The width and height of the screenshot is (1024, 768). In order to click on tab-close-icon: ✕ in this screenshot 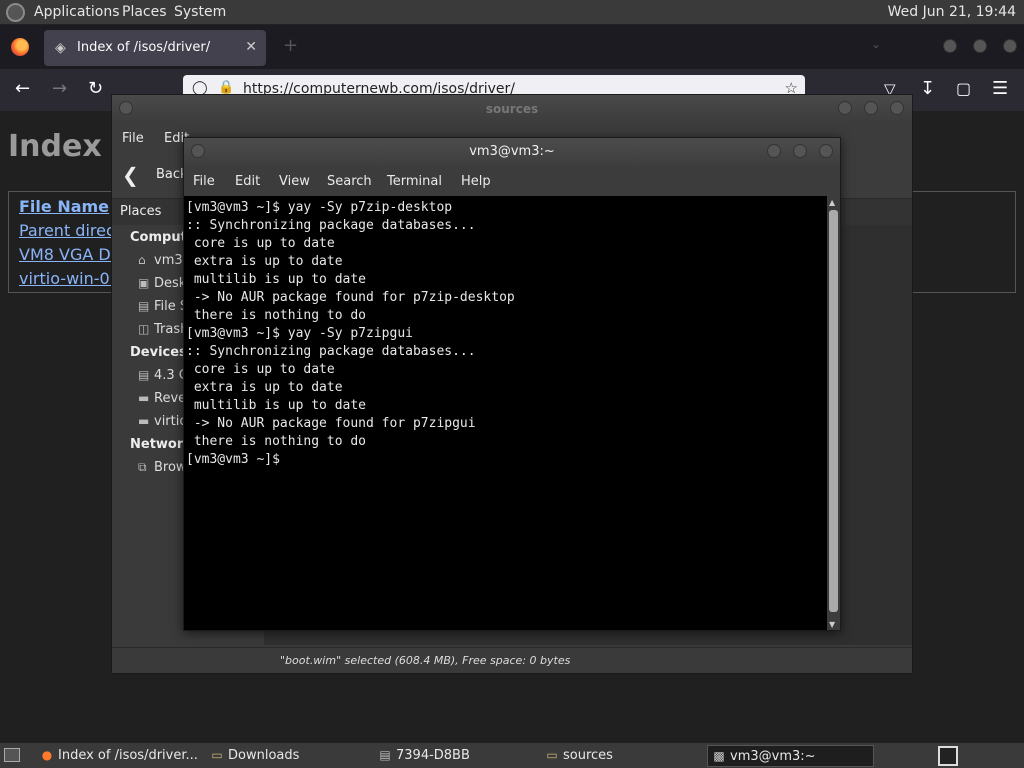, I will do `click(251, 47)`.